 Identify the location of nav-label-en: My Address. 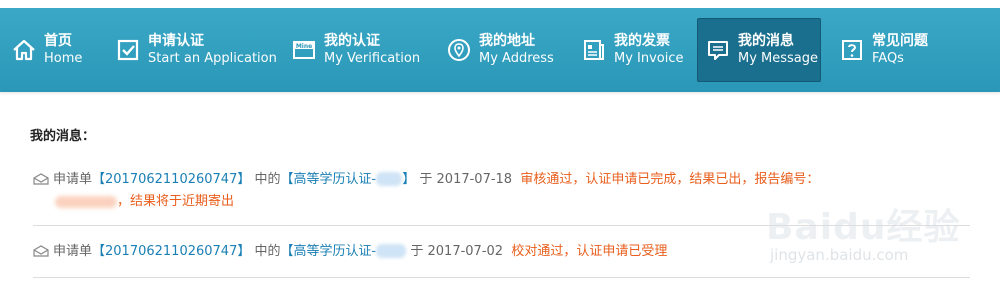
(516, 58).